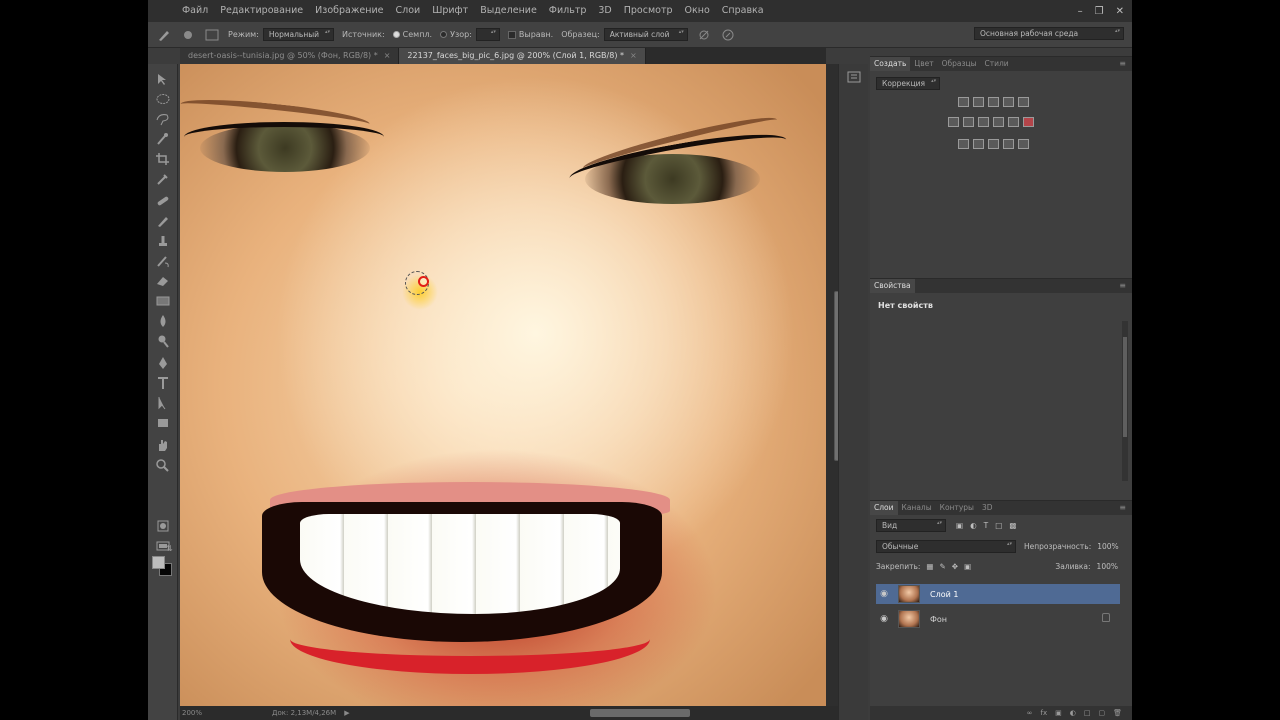  What do you see at coordinates (728, 35) in the screenshot?
I see `pressure-button` at bounding box center [728, 35].